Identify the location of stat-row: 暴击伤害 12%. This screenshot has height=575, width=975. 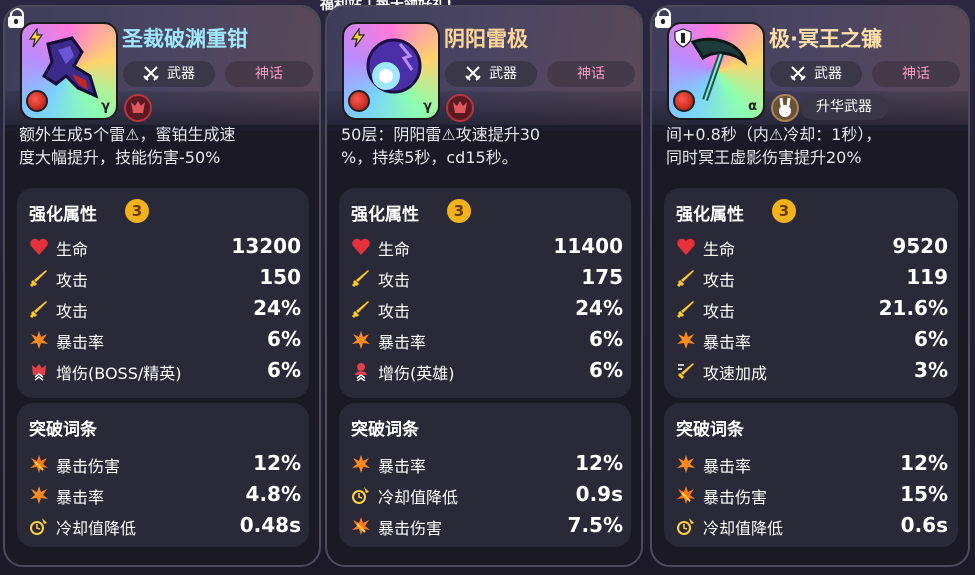
(166, 464).